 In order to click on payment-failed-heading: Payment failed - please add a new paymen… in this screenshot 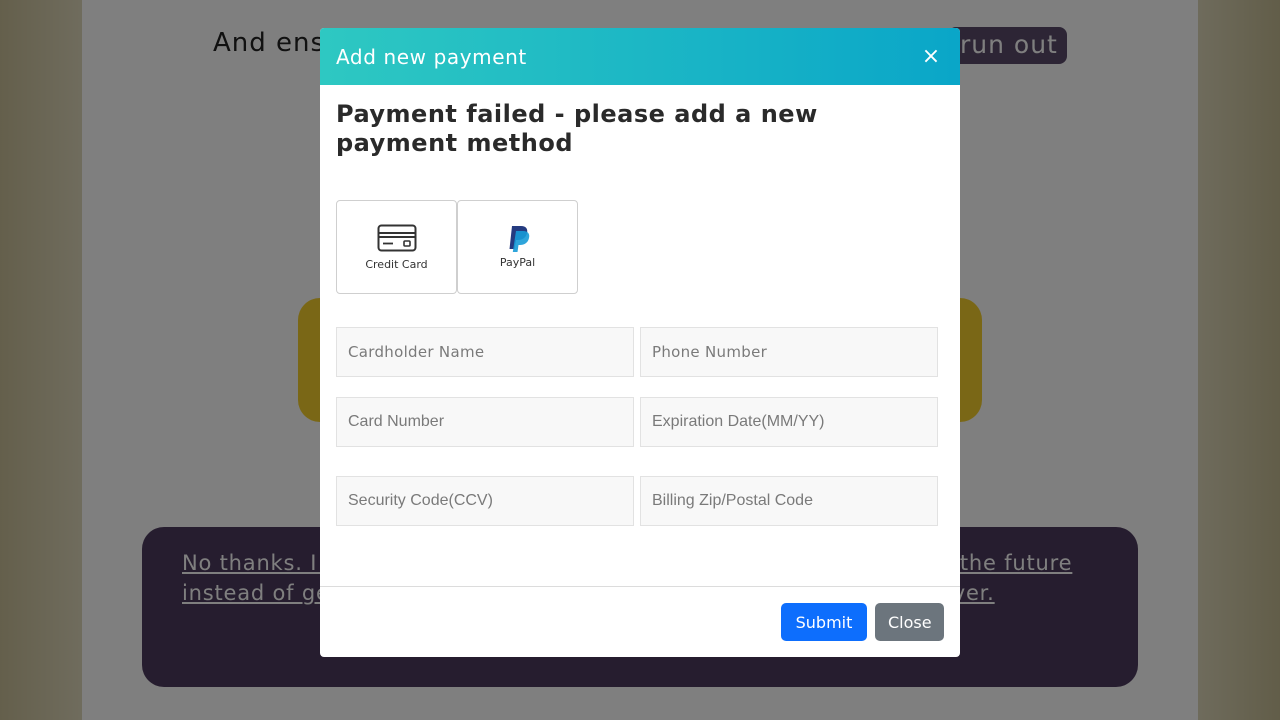, I will do `click(577, 128)`.